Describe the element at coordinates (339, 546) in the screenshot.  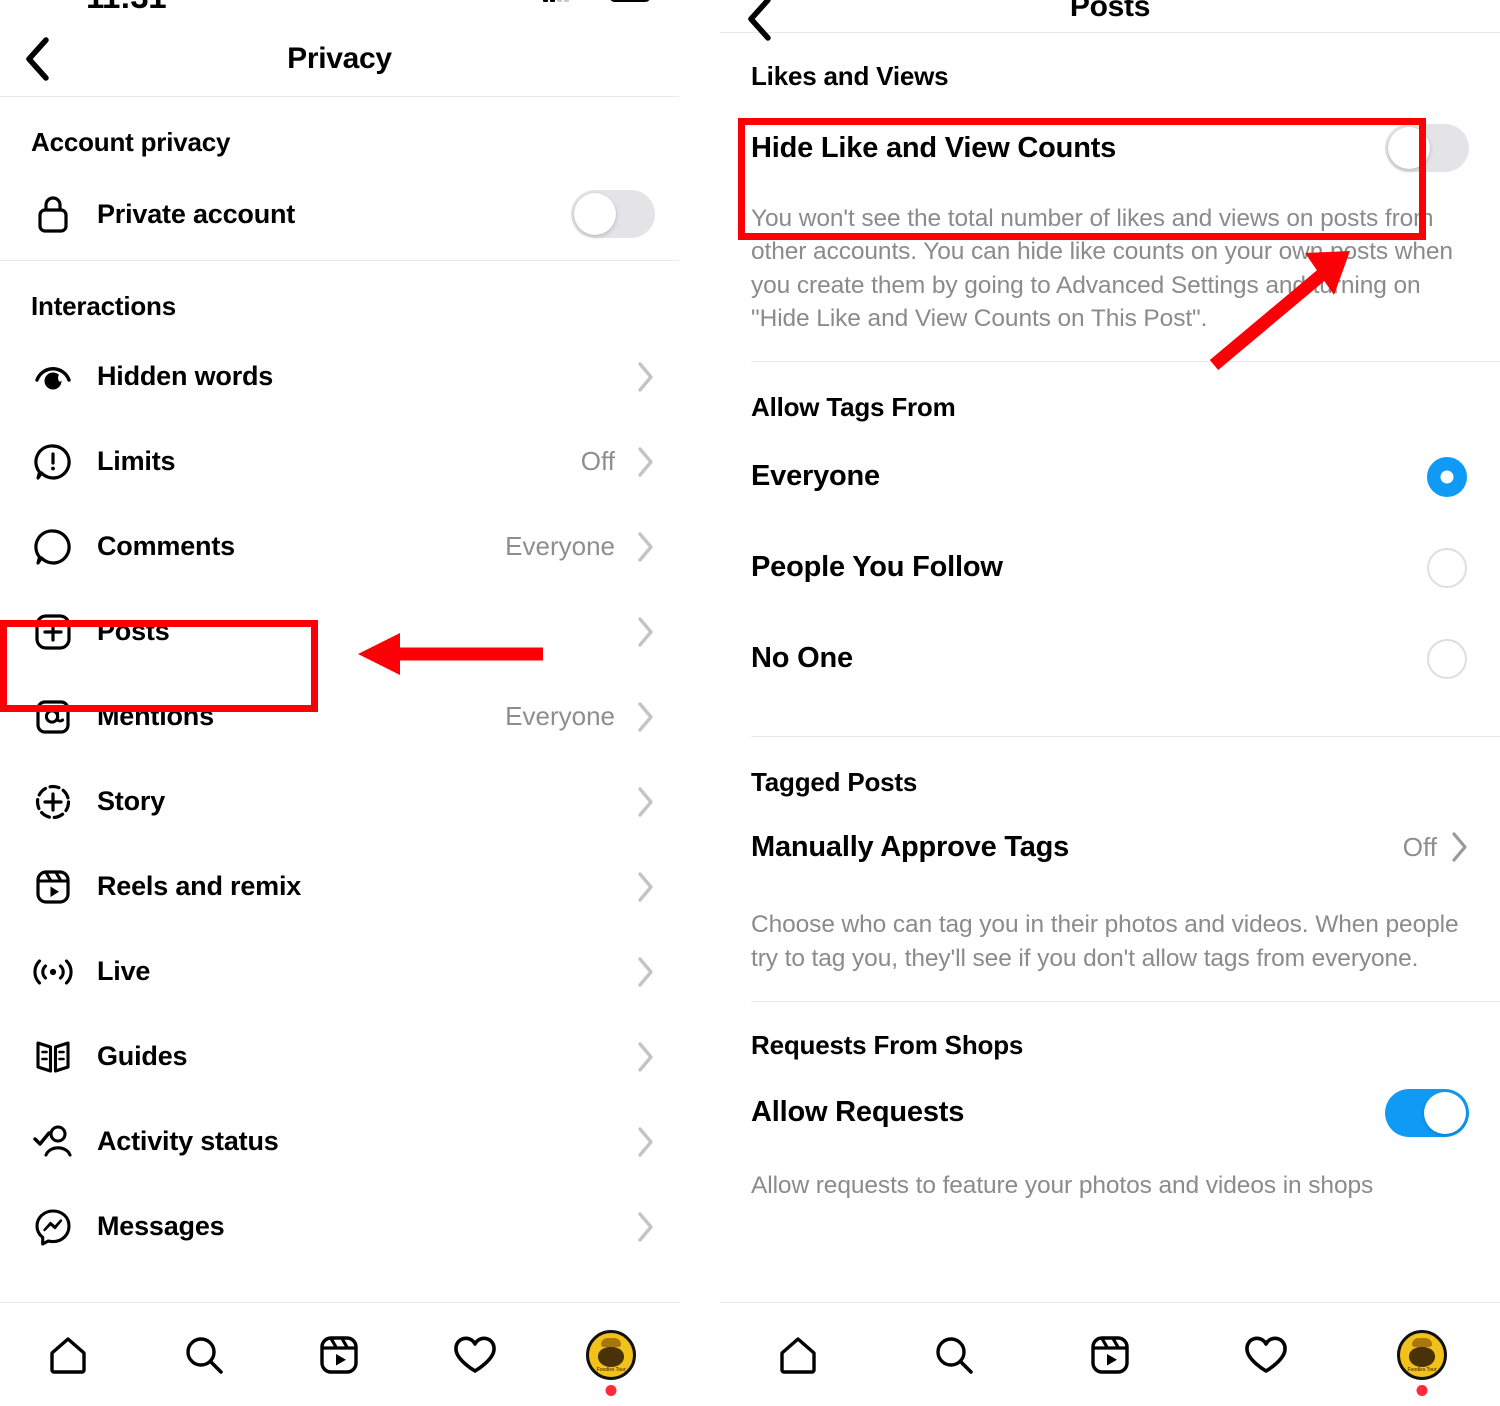
I see `row-comments: Comments Everyone` at that location.